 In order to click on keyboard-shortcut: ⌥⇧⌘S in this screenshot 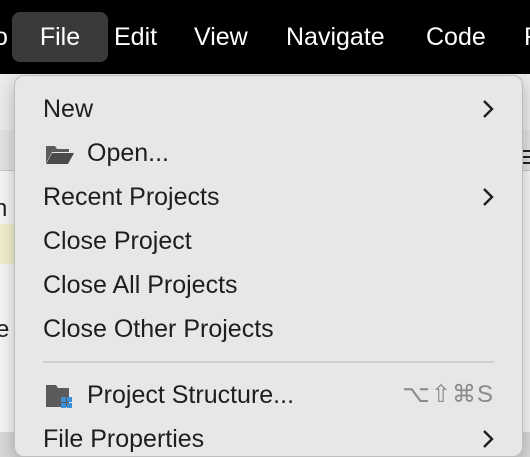, I will do `click(448, 394)`.